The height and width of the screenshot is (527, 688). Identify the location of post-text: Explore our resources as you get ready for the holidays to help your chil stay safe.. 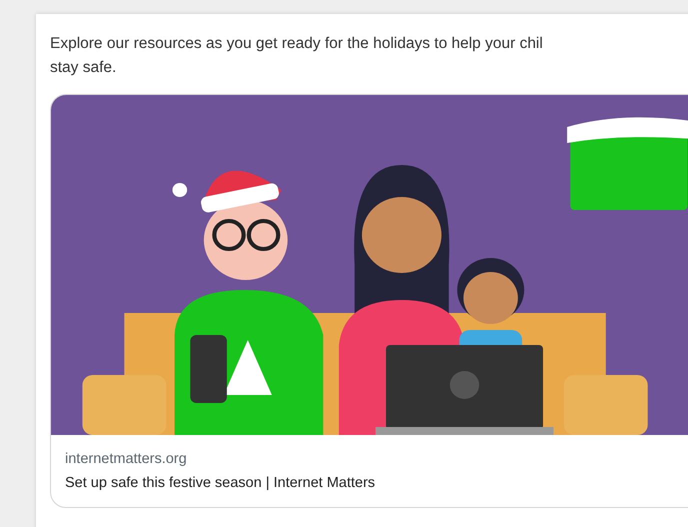
(297, 56).